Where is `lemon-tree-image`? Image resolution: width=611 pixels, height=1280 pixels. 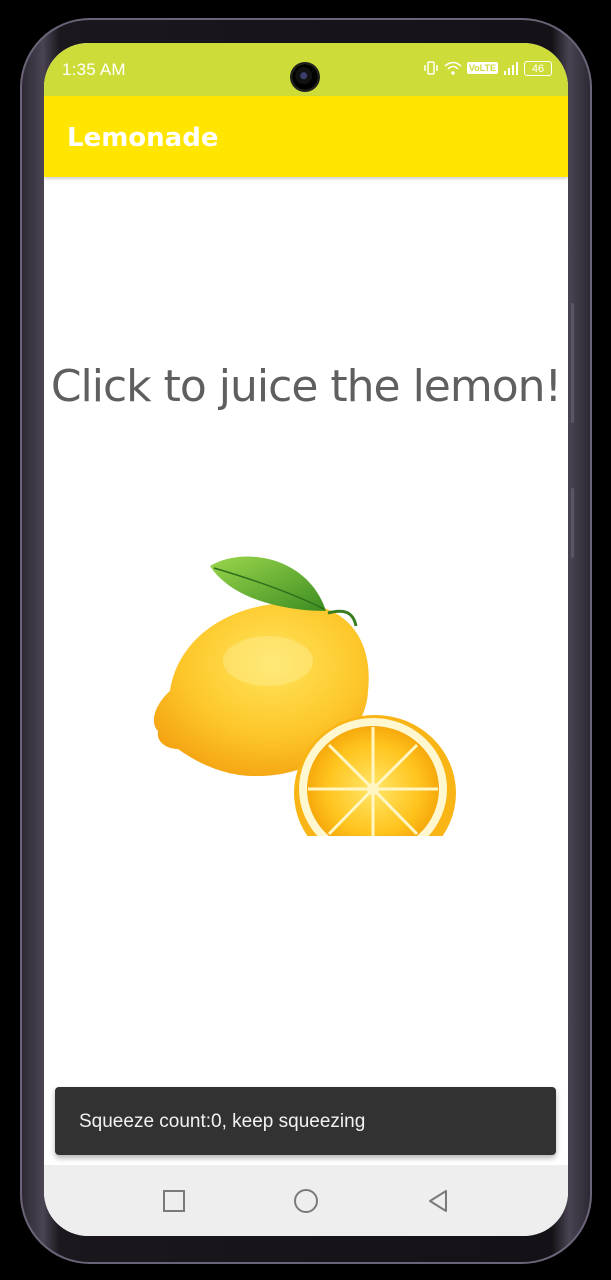 lemon-tree-image is located at coordinates (306, 693).